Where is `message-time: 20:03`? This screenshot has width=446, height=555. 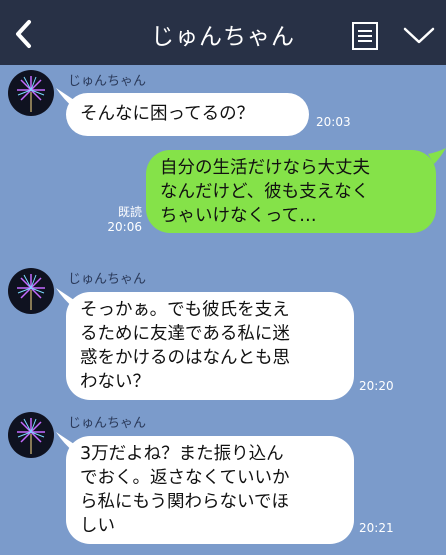
message-time: 20:03 is located at coordinates (333, 122).